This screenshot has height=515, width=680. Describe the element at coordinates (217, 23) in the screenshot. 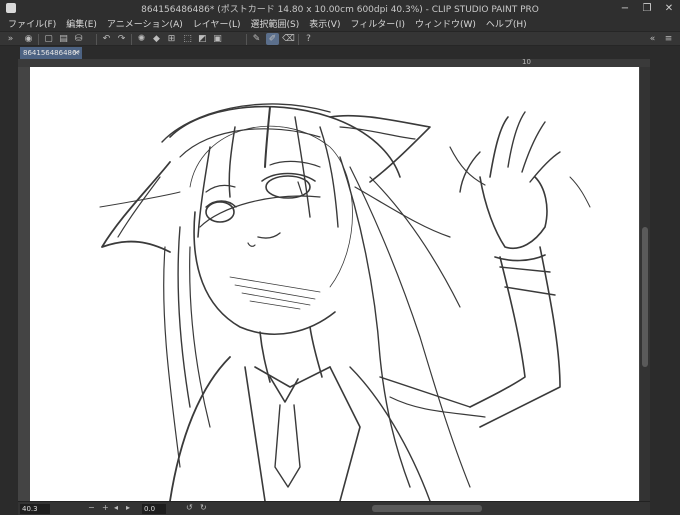

I see `menu-layer: レイヤー(L)` at that location.